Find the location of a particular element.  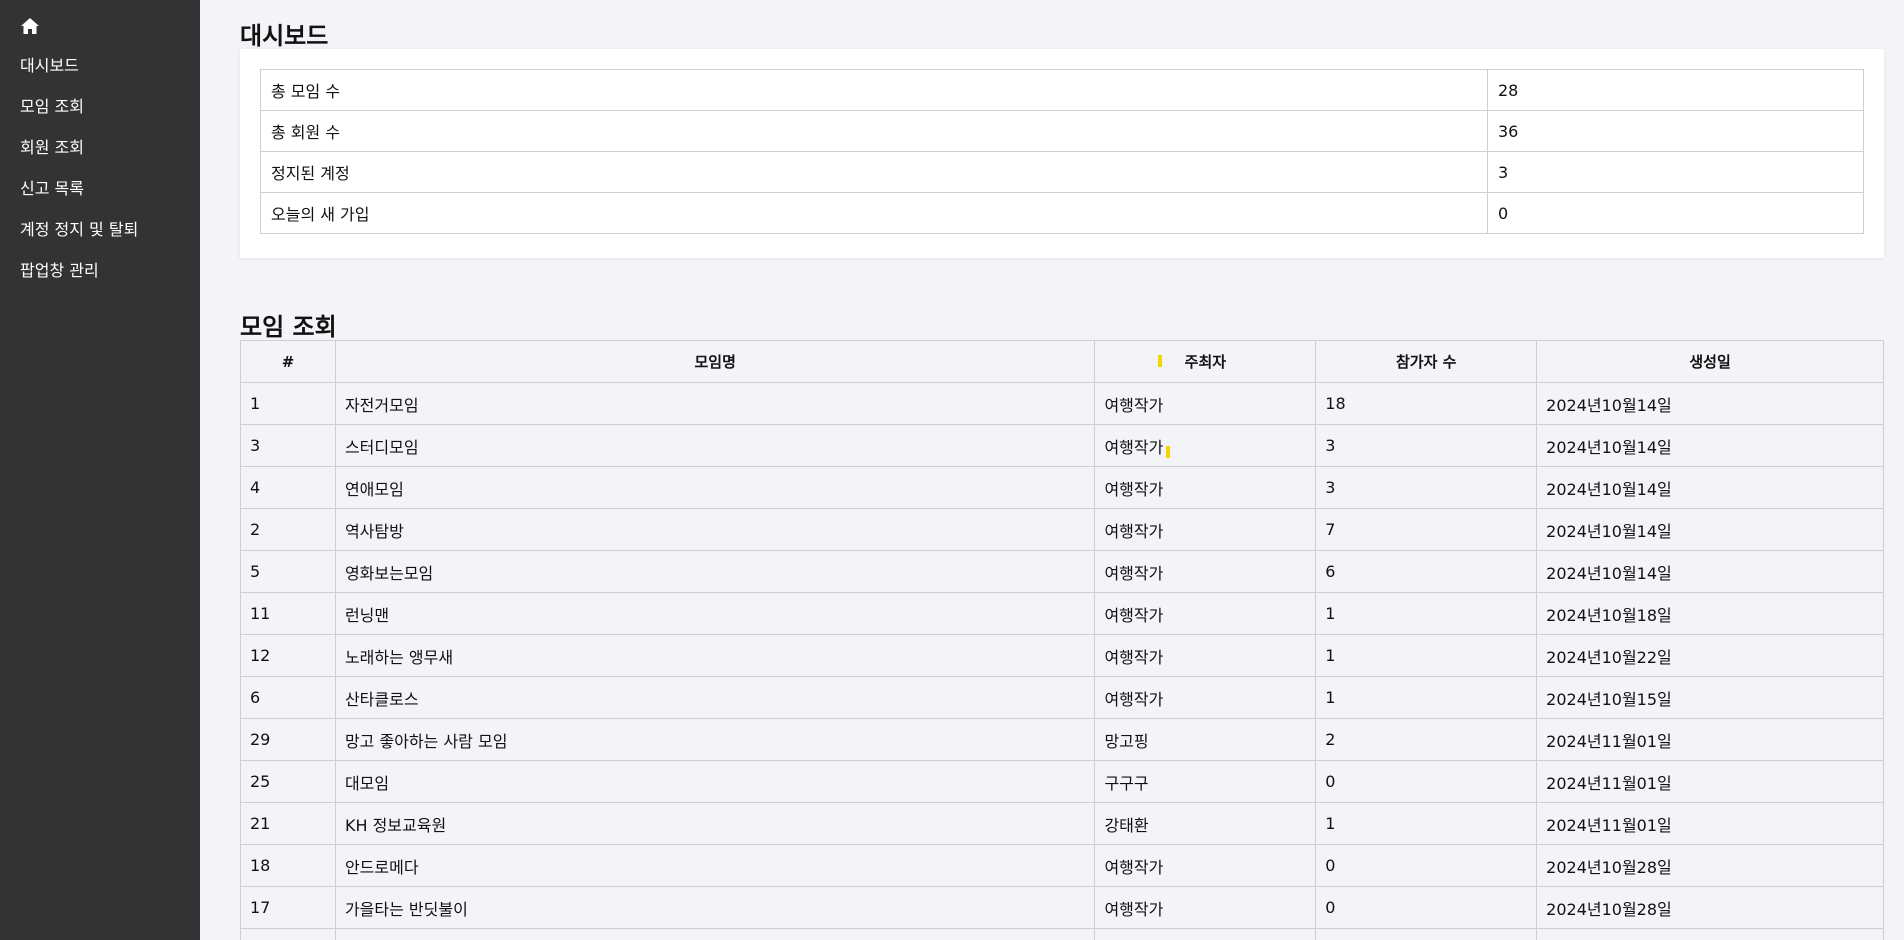

column-header-number: # is located at coordinates (288, 361).